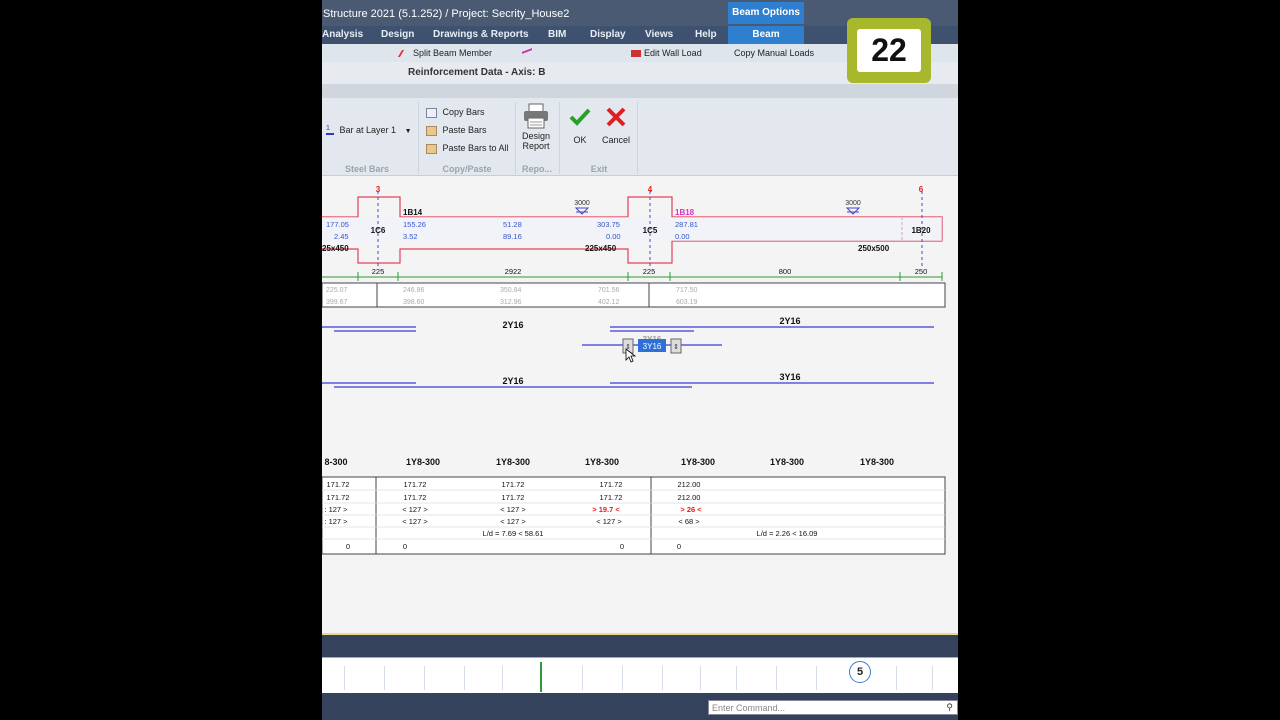 This screenshot has height=720, width=1280. I want to click on dimension-values: 225 2922 225 800 250, so click(650, 271).